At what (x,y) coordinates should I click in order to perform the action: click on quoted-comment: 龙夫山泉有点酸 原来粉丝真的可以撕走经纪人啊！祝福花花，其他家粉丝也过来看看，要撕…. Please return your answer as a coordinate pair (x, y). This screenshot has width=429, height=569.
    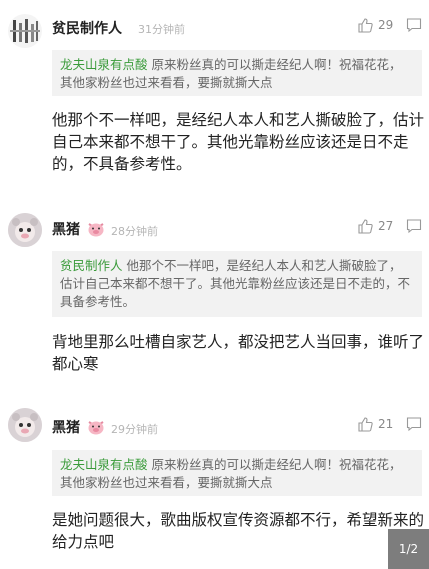
    Looking at the image, I should click on (237, 473).